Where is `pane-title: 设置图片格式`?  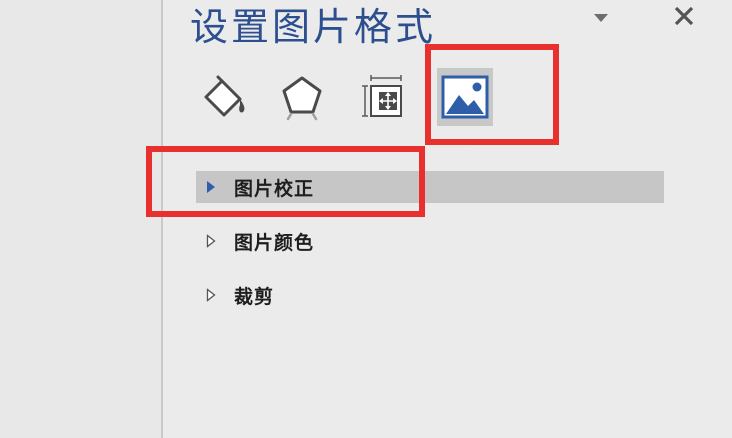
pane-title: 设置图片格式 is located at coordinates (313, 27).